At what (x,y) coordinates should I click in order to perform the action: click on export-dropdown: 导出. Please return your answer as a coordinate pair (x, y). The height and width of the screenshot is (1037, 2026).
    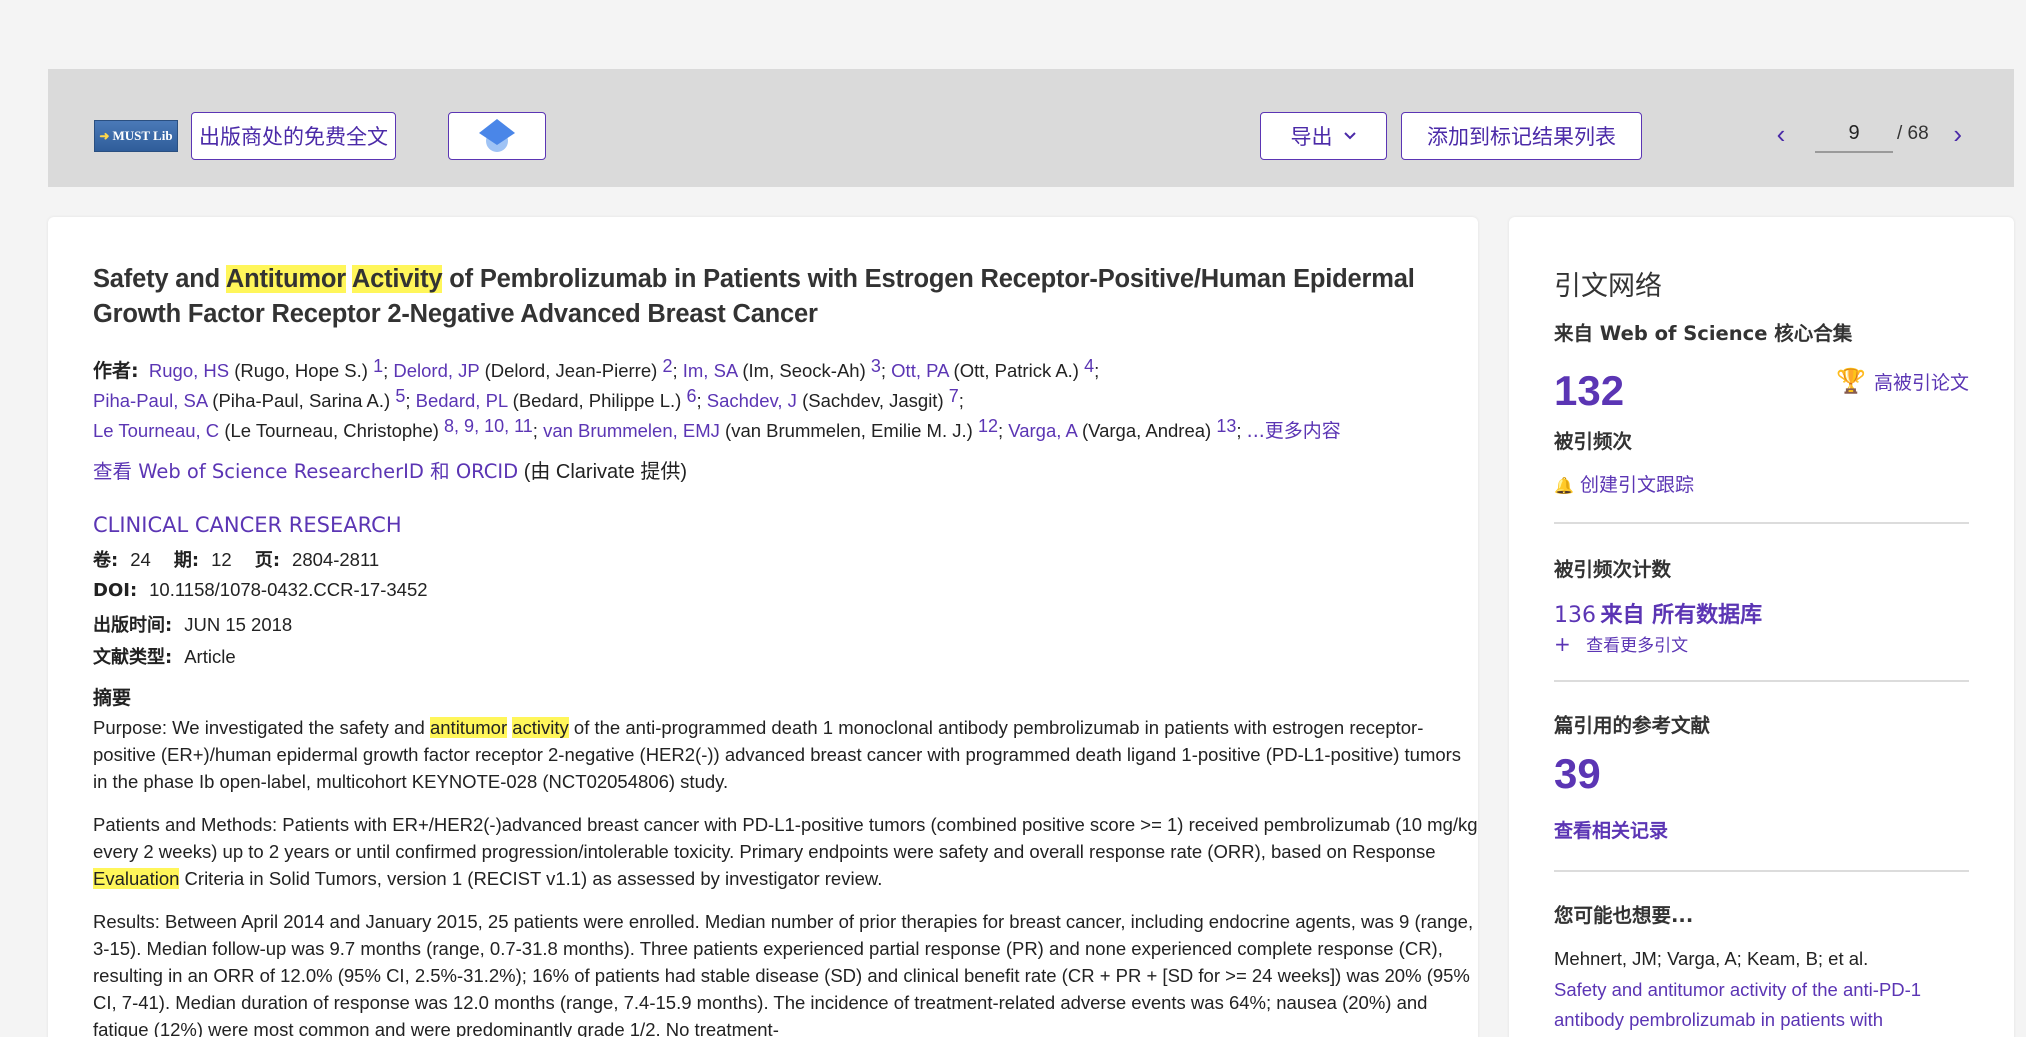
    Looking at the image, I should click on (1323, 136).